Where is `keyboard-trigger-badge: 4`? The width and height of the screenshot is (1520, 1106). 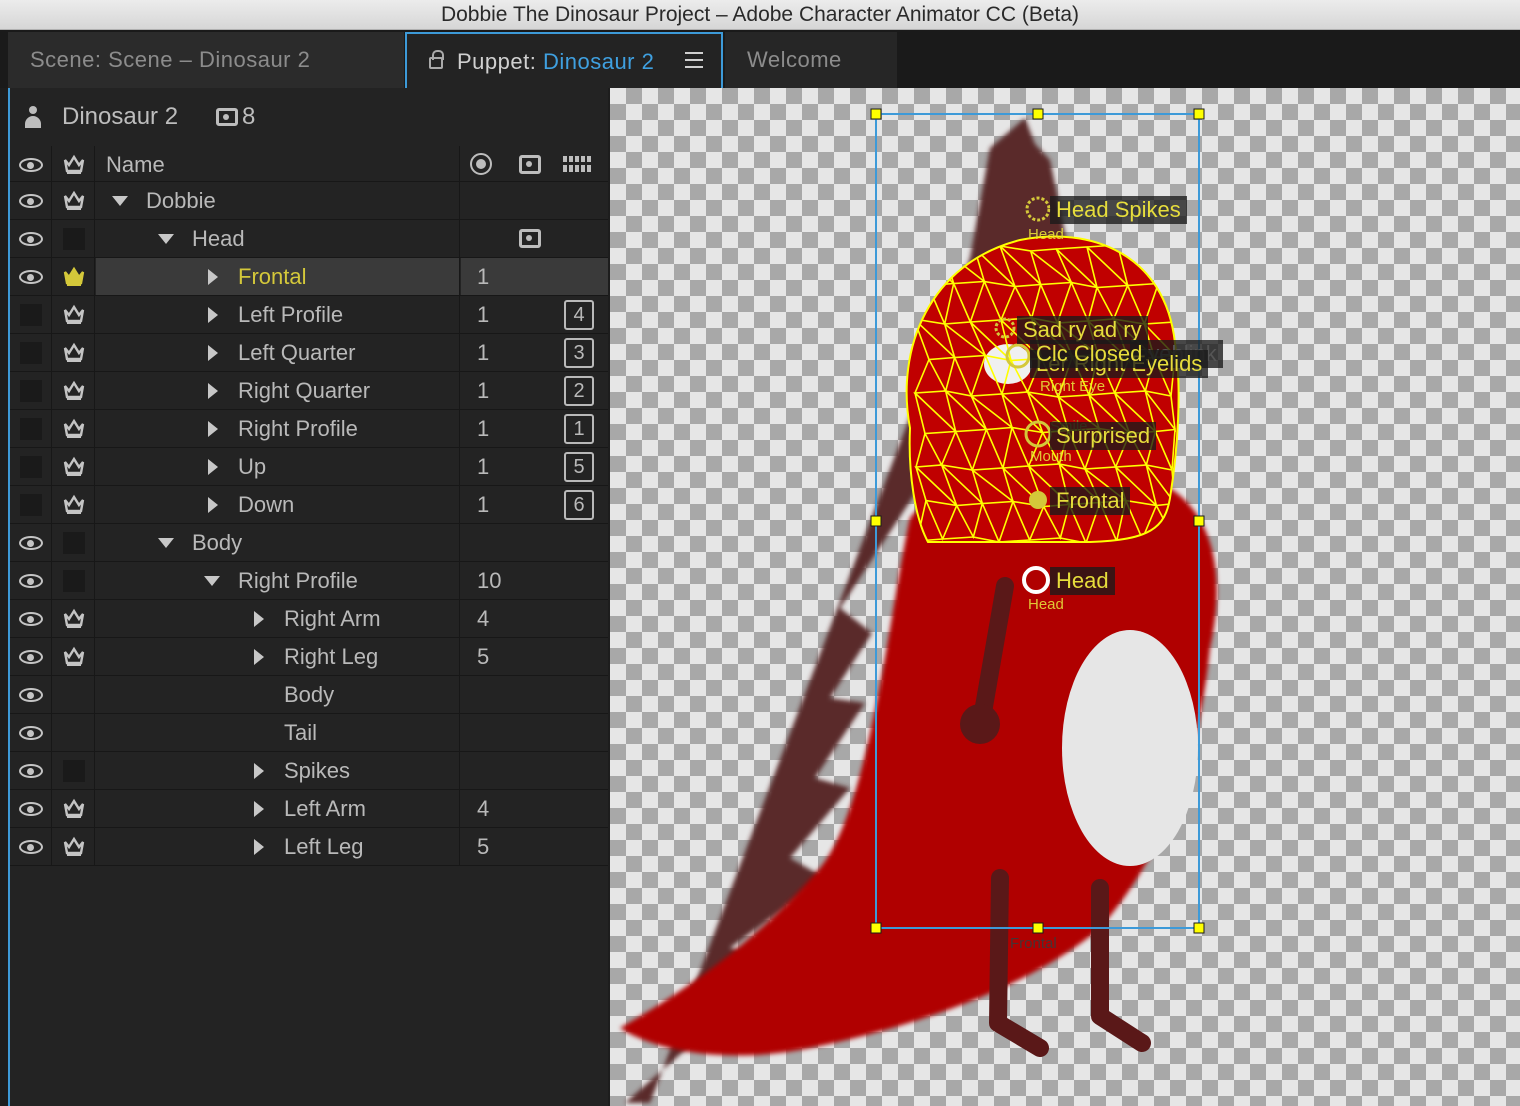 keyboard-trigger-badge: 4 is located at coordinates (579, 315).